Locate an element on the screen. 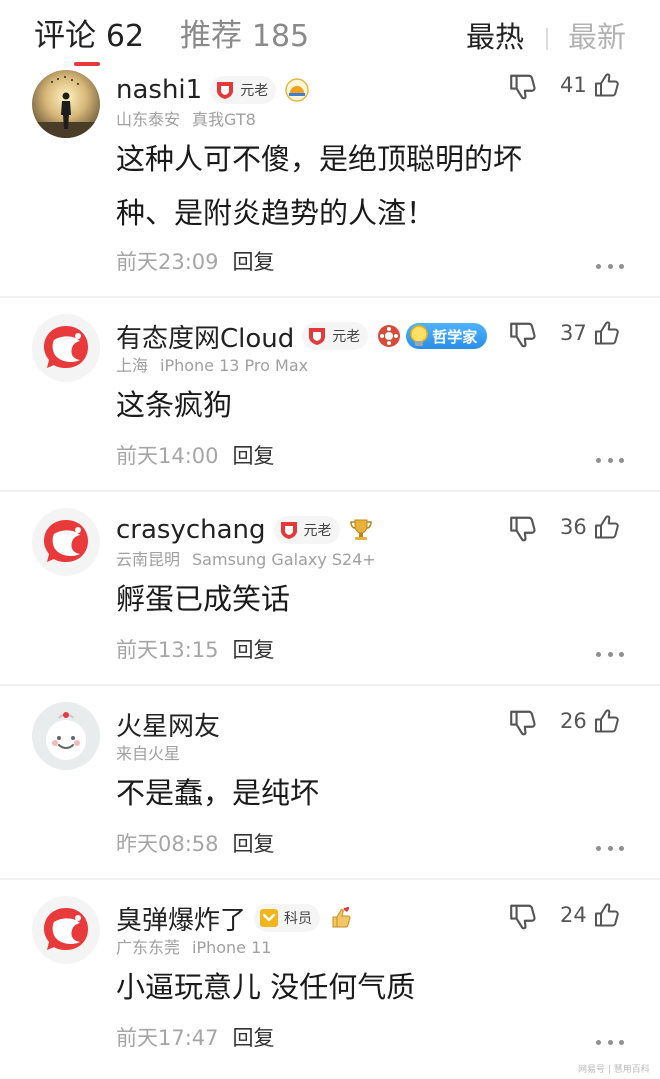  comment-text: 这条疯狗 is located at coordinates (174, 405).